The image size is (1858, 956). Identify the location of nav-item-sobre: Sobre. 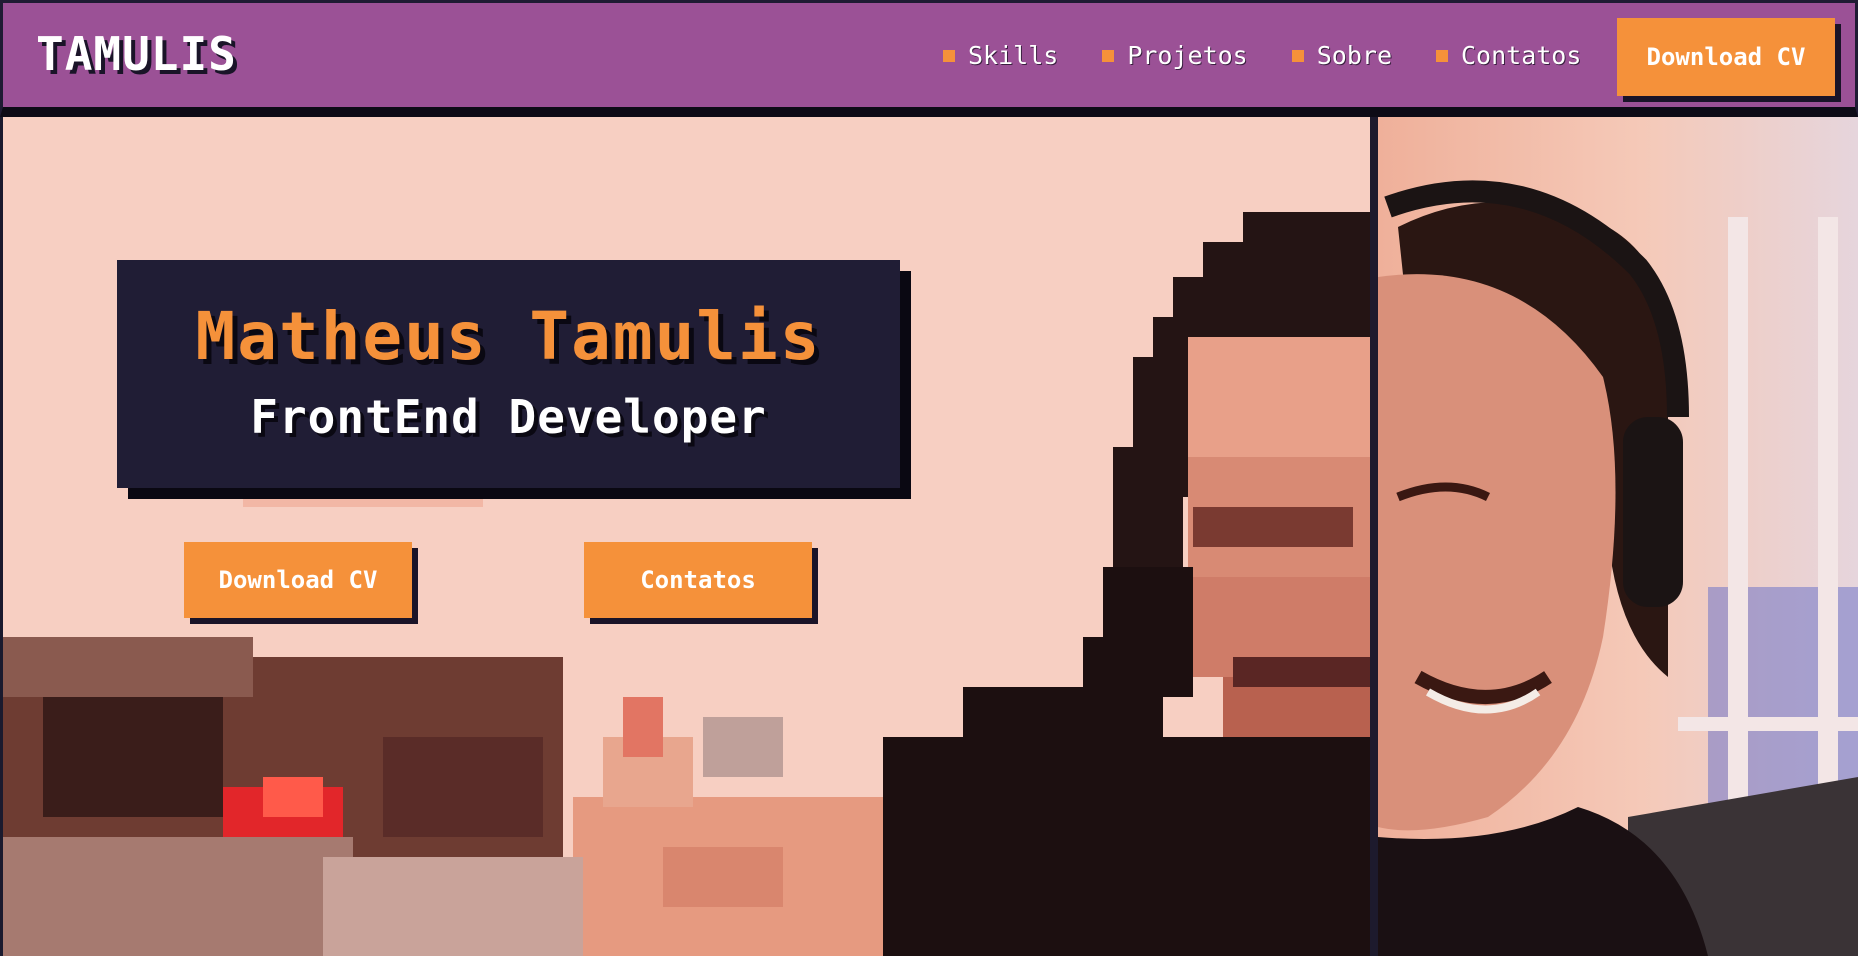
(1341, 55).